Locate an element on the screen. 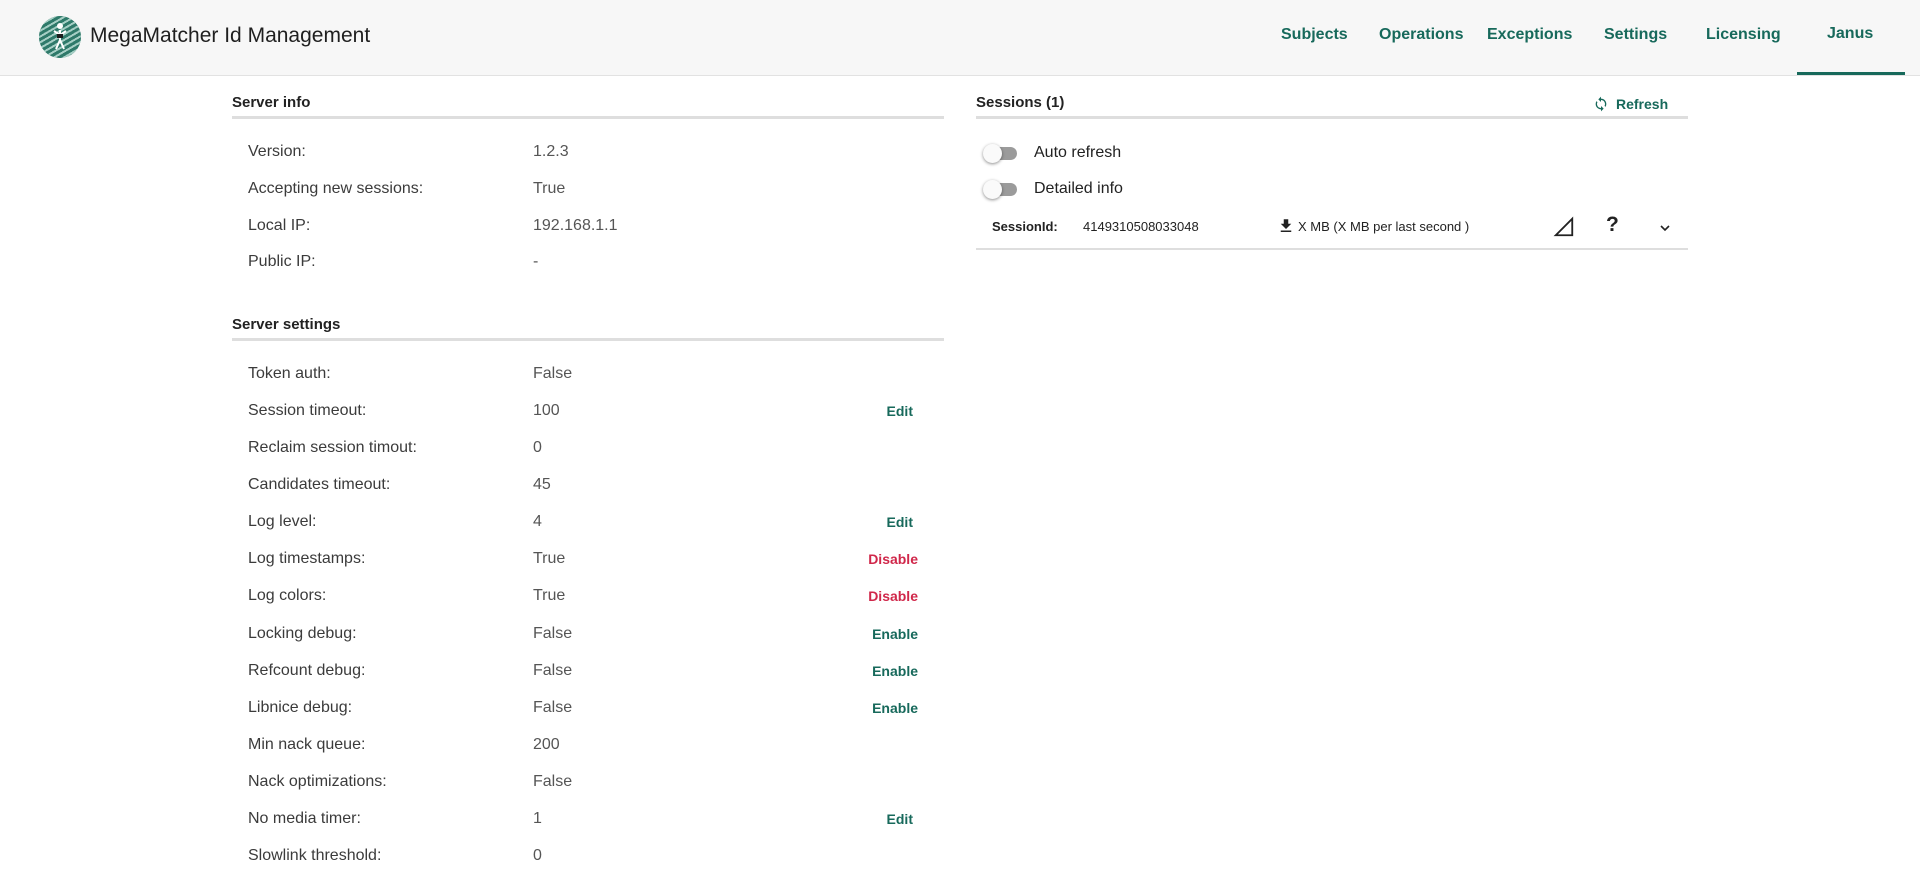 The image size is (1920, 886). refresh-icon is located at coordinates (1601, 104).